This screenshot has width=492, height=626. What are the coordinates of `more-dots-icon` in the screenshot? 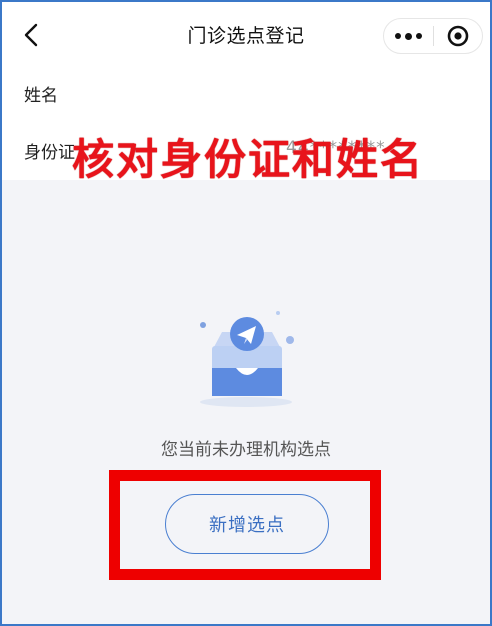 It's located at (408, 36).